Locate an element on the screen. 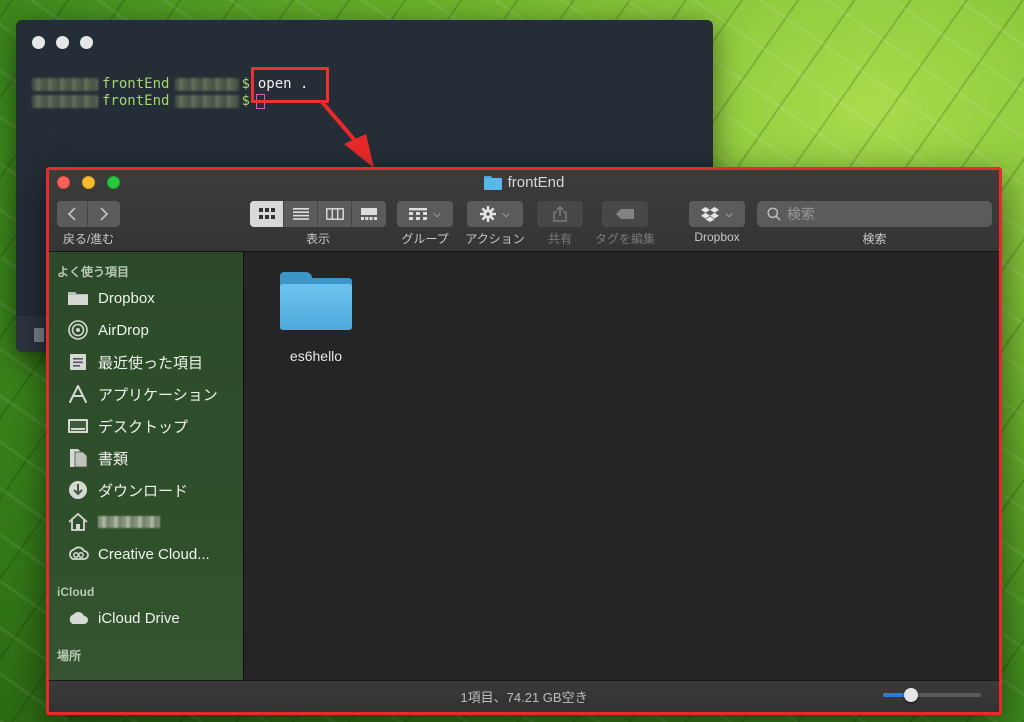 The width and height of the screenshot is (1024, 722). file-name: es6hello is located at coordinates (316, 356).